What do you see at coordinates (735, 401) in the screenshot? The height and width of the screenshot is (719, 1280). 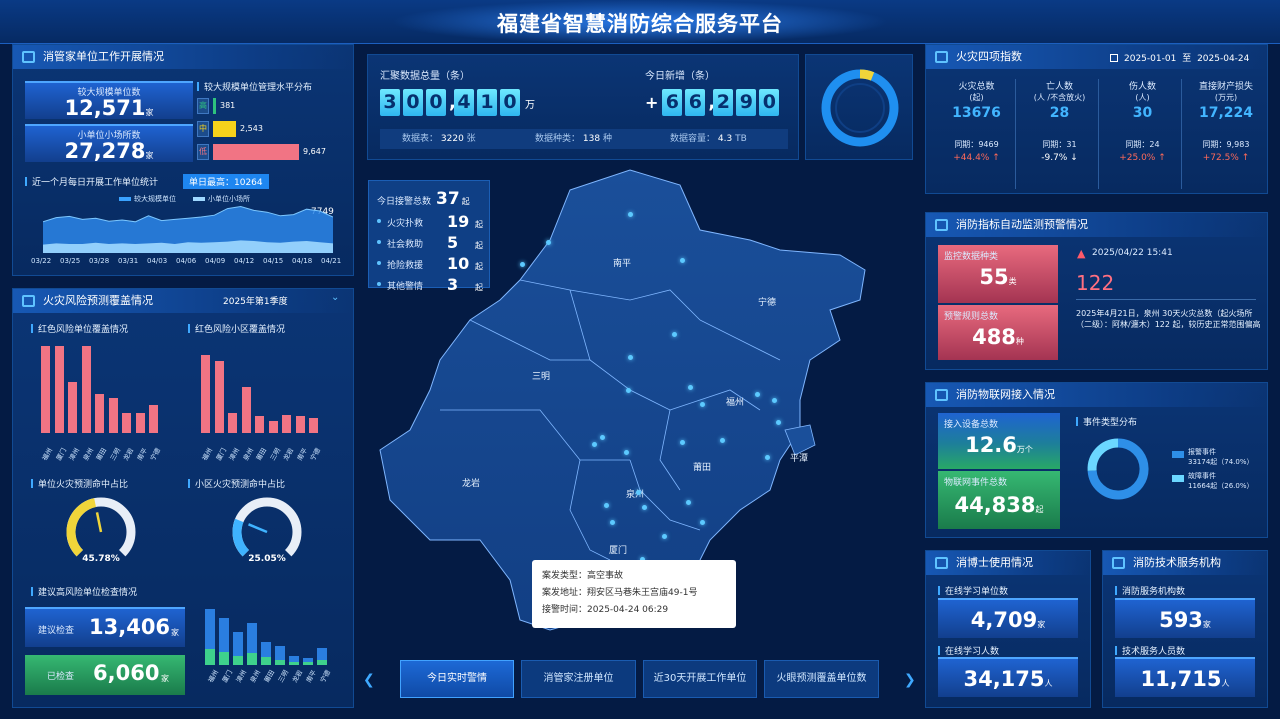 I see `map-city-label: 福州` at bounding box center [735, 401].